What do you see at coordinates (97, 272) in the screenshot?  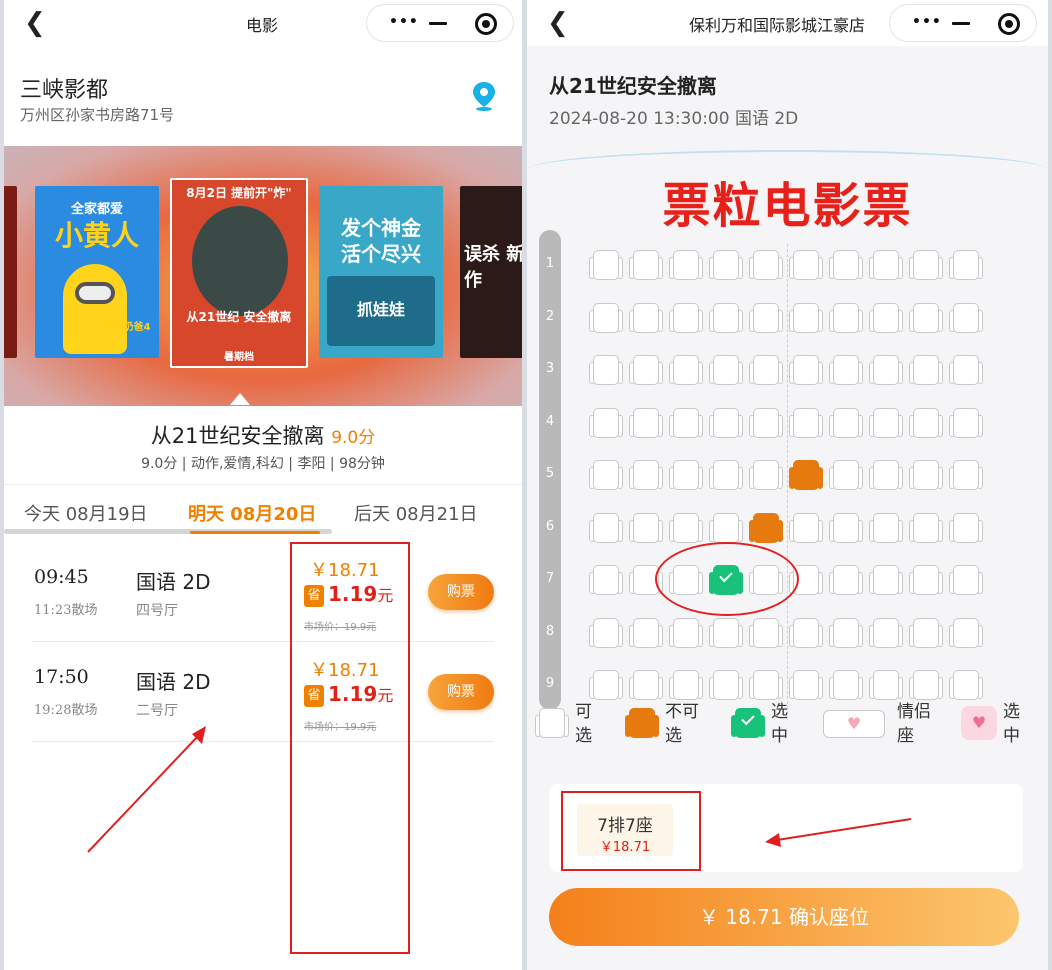 I see `poster-minions: 全家都爱 小黄人 神偷奶爸4` at bounding box center [97, 272].